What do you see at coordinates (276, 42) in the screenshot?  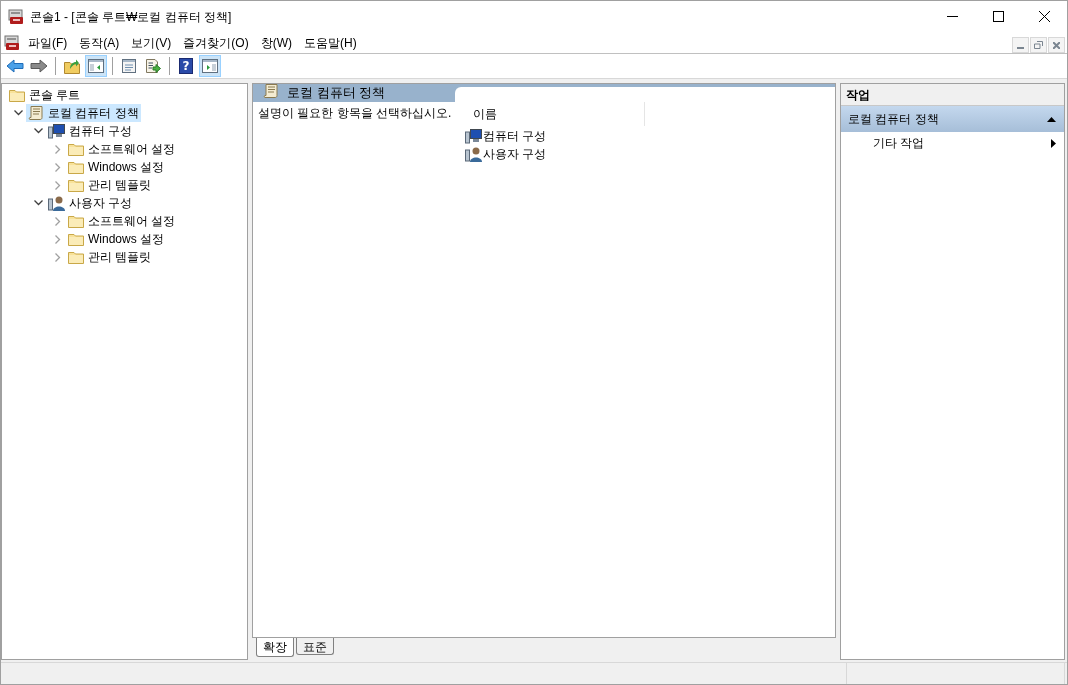 I see `menu-item: 창(W)` at bounding box center [276, 42].